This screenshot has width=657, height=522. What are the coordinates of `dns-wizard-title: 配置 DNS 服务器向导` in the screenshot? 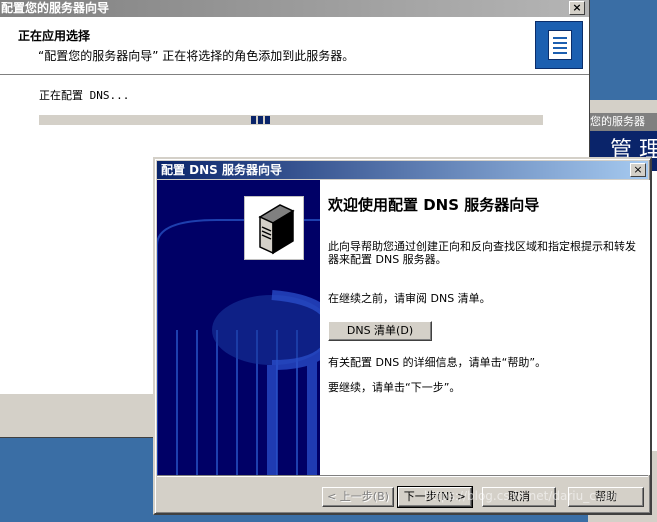 It's located at (222, 170).